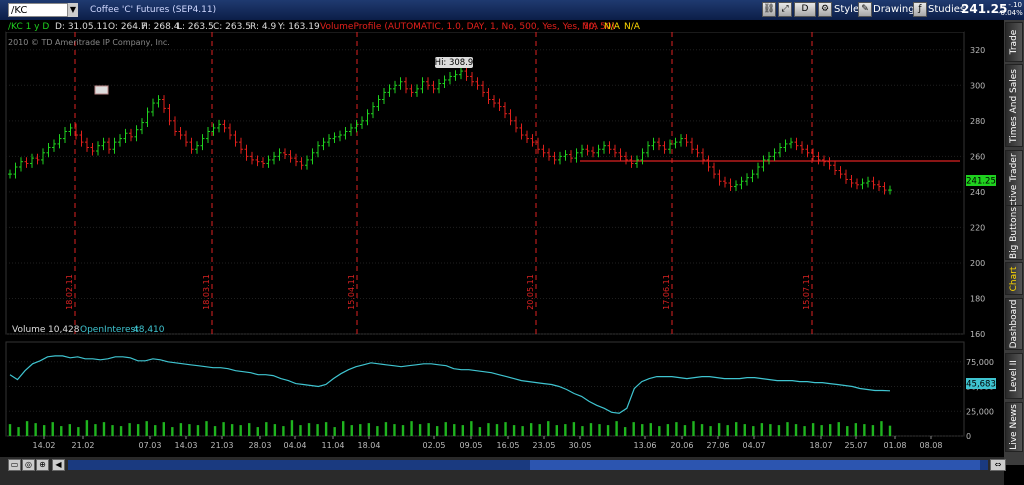 This screenshot has height=485, width=1024. I want to click on volume-axis-tick: 0, so click(968, 436).